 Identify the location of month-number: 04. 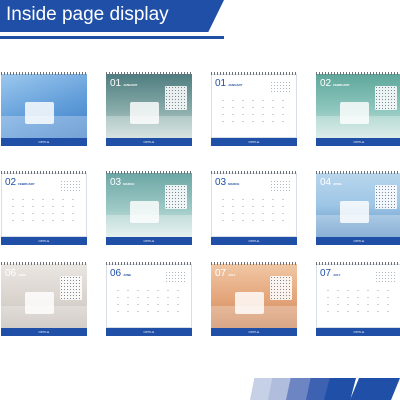
(326, 182).